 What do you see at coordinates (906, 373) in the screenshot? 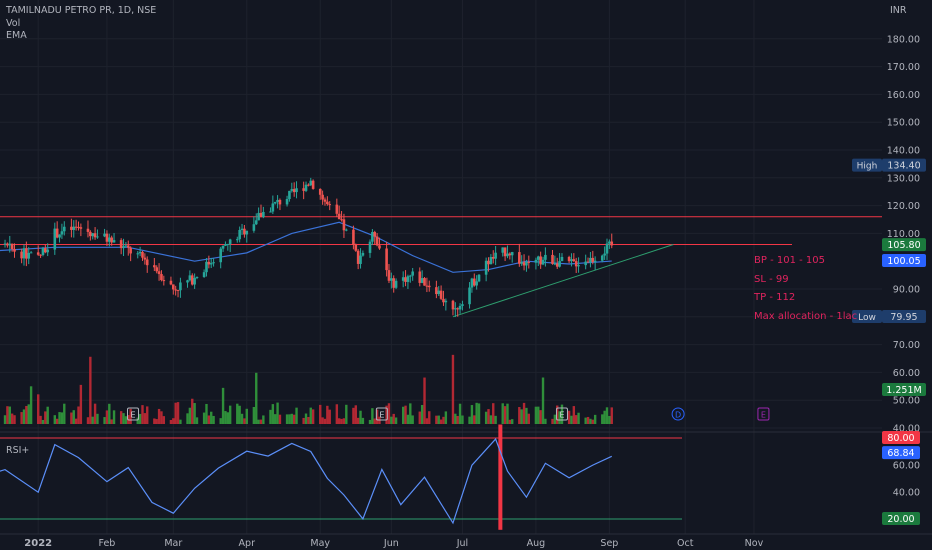
I see `price-tick-label: 60.00` at bounding box center [906, 373].